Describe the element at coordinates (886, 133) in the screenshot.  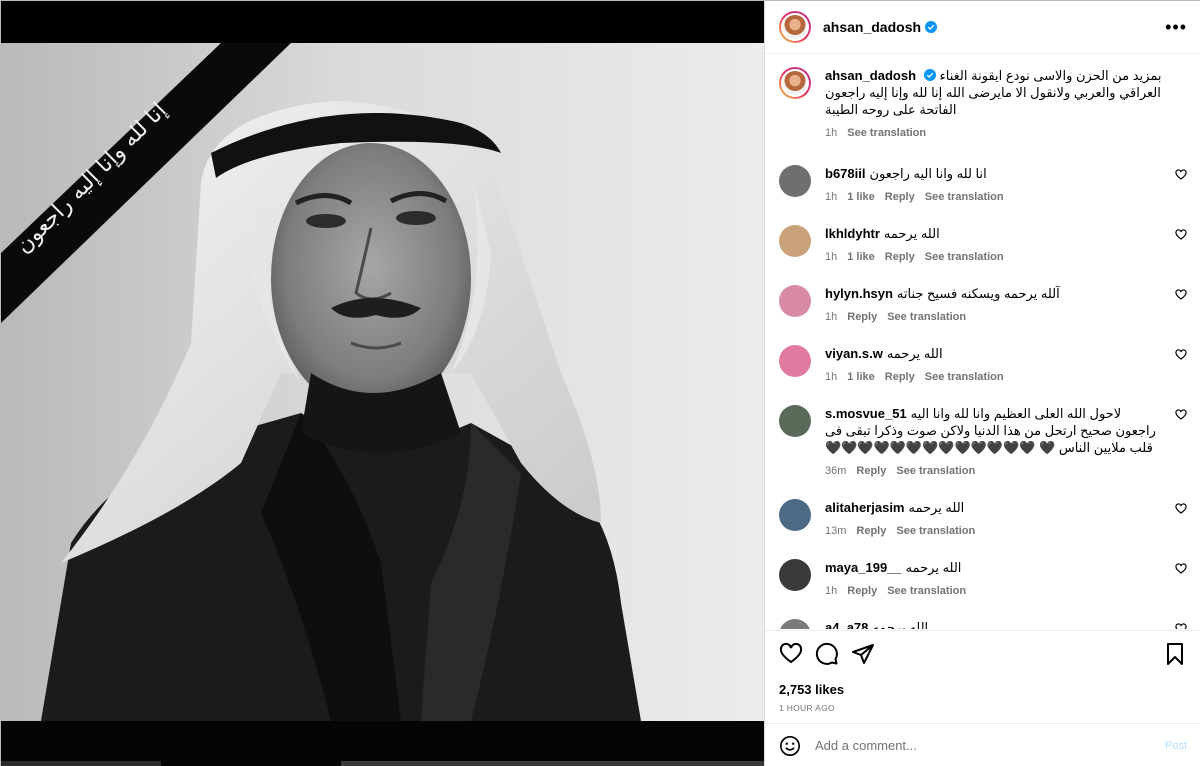
I see `caption-see-translation: See translation` at that location.